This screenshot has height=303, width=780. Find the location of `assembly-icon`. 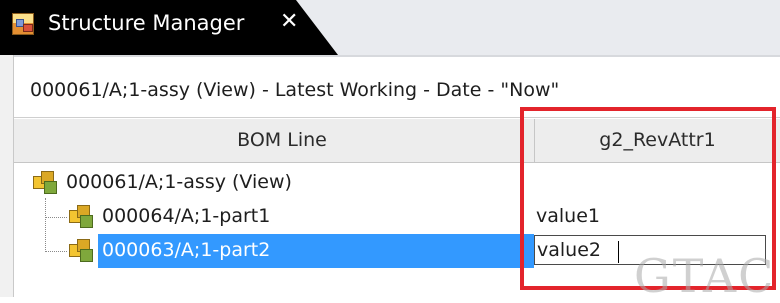

assembly-icon is located at coordinates (45, 182).